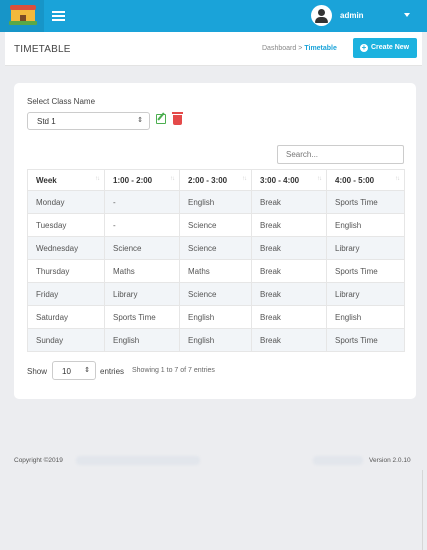 The image size is (427, 550). Describe the element at coordinates (142, 180) in the screenshot. I see `col-header-slot-1: 1:00 - 2:00 ↑↓` at that location.